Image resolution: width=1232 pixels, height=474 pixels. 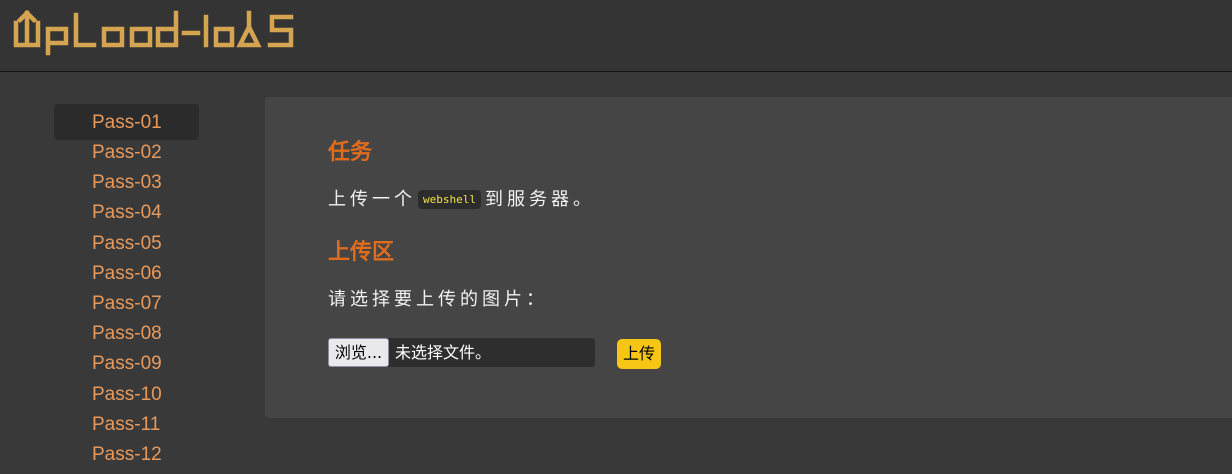 What do you see at coordinates (126, 240) in the screenshot?
I see `sidebar-item-pass-05: Pass-05` at bounding box center [126, 240].